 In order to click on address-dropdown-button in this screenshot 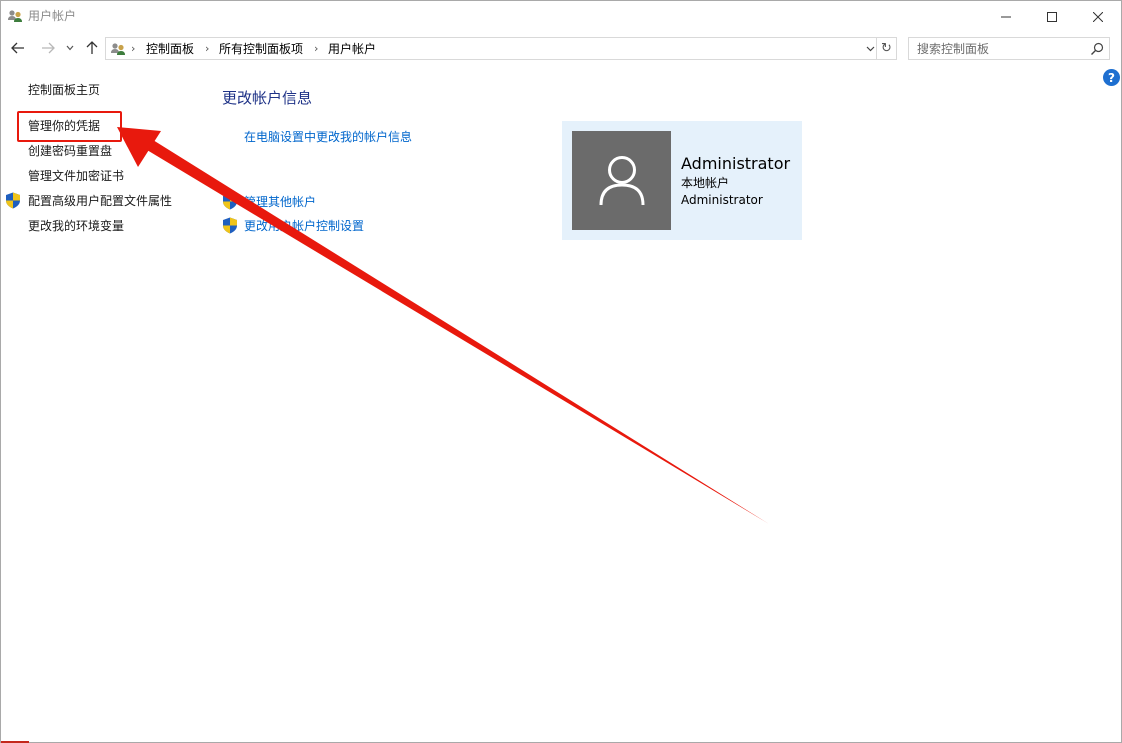, I will do `click(870, 49)`.